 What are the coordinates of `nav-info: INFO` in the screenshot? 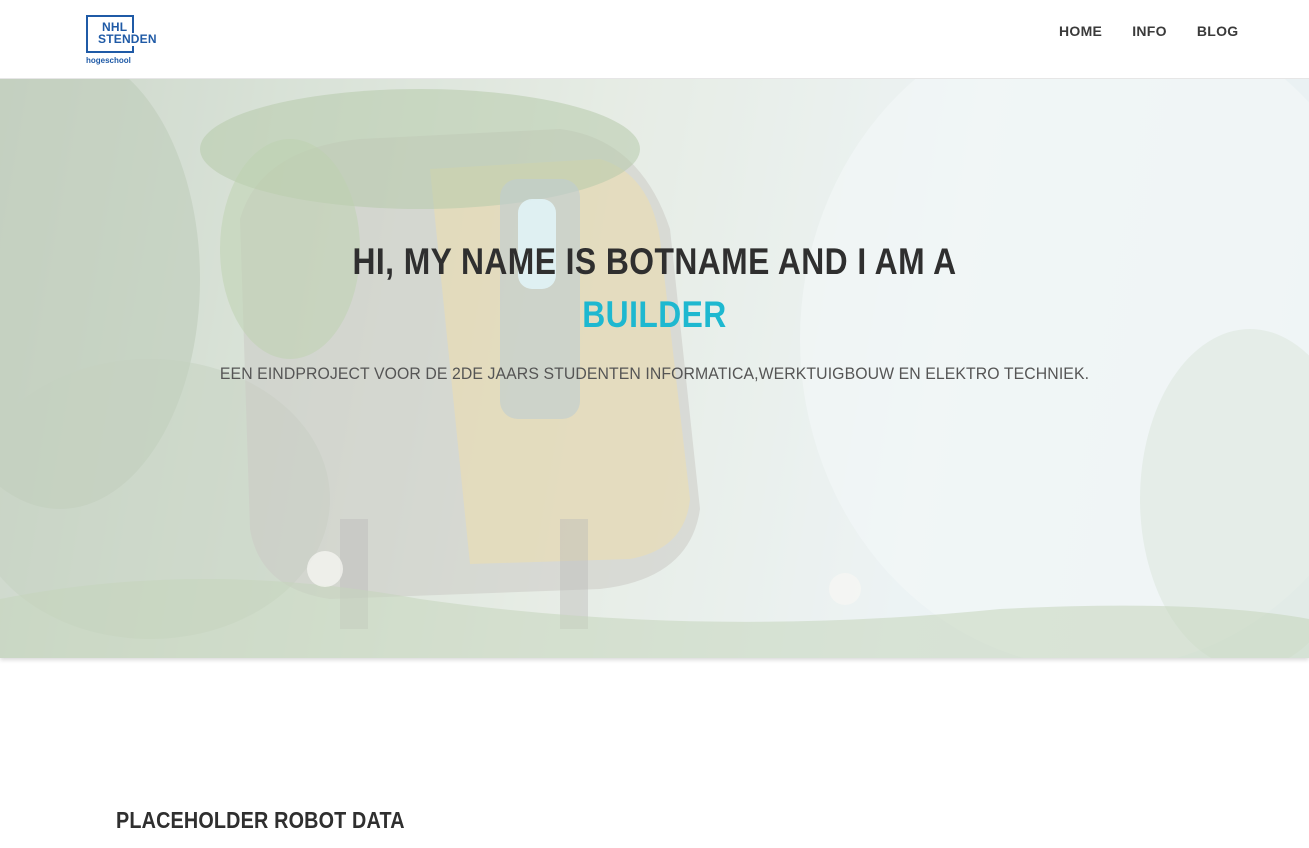 It's located at (1149, 31).